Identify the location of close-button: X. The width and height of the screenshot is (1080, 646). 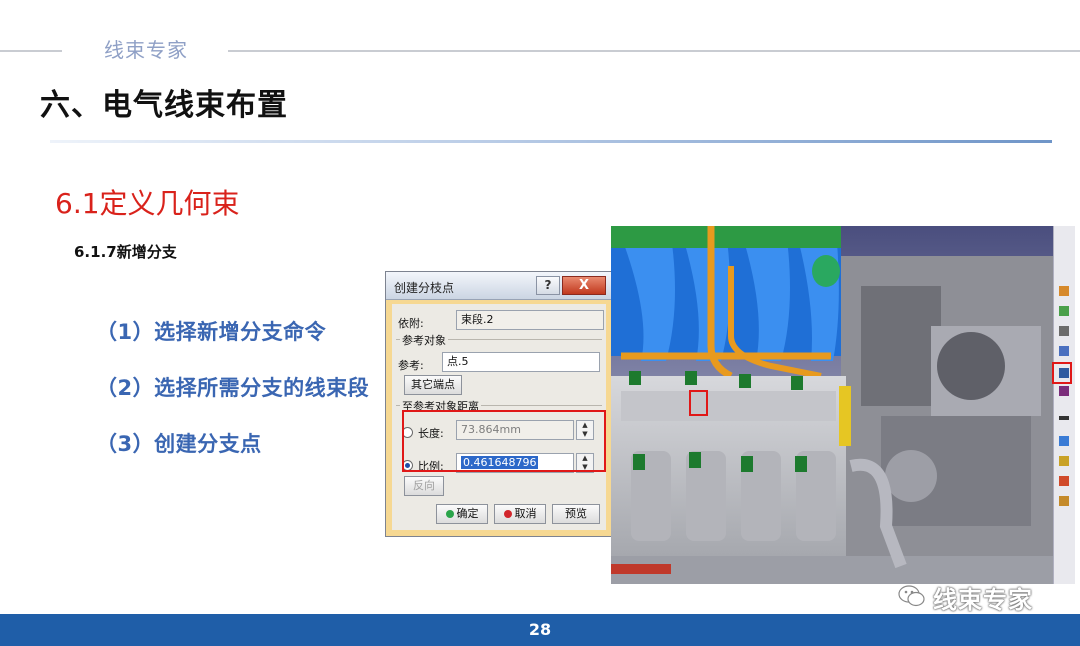
(584, 285).